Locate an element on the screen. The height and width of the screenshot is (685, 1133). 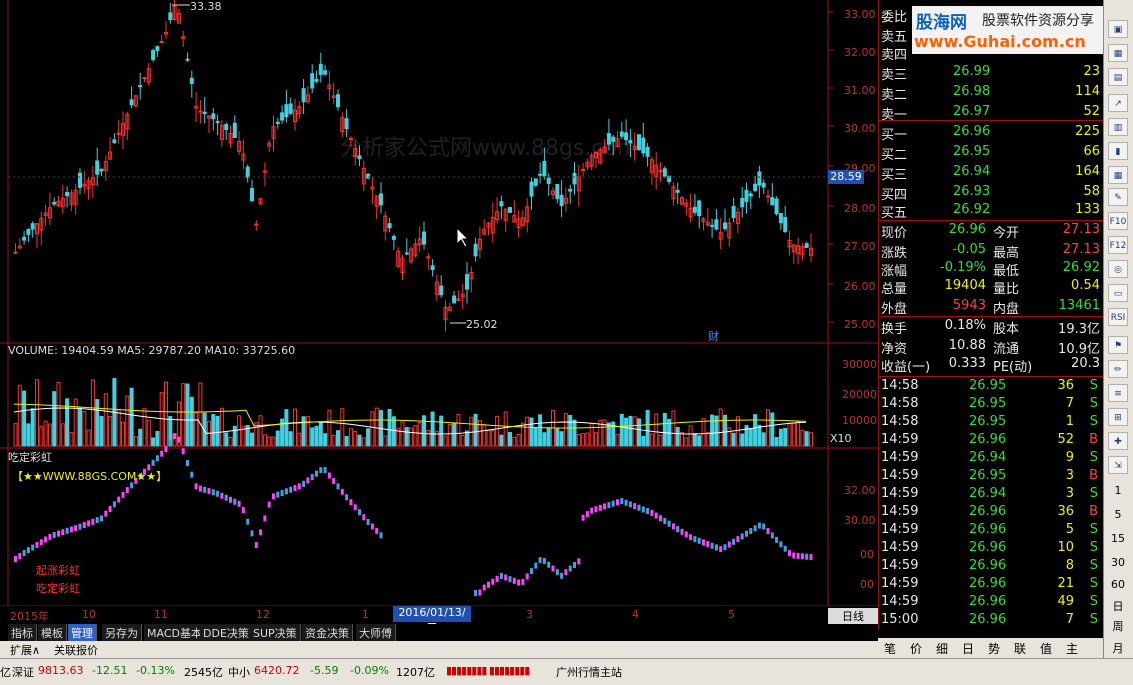
period-tab: 周 is located at coordinates (1118, 626).